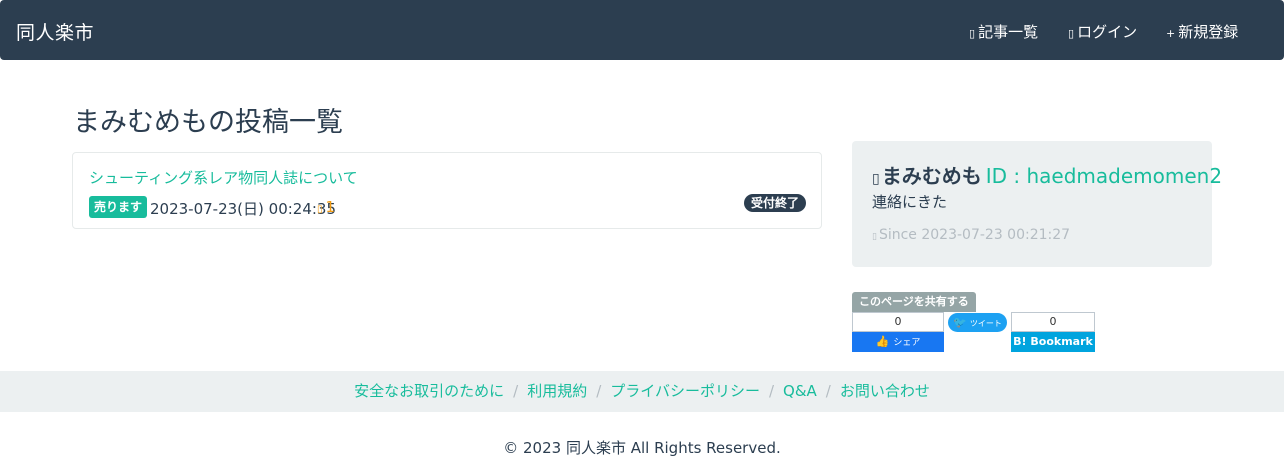 Image resolution: width=1284 pixels, height=460 pixels. What do you see at coordinates (55, 31) in the screenshot?
I see `site-brand: 同人楽市` at bounding box center [55, 31].